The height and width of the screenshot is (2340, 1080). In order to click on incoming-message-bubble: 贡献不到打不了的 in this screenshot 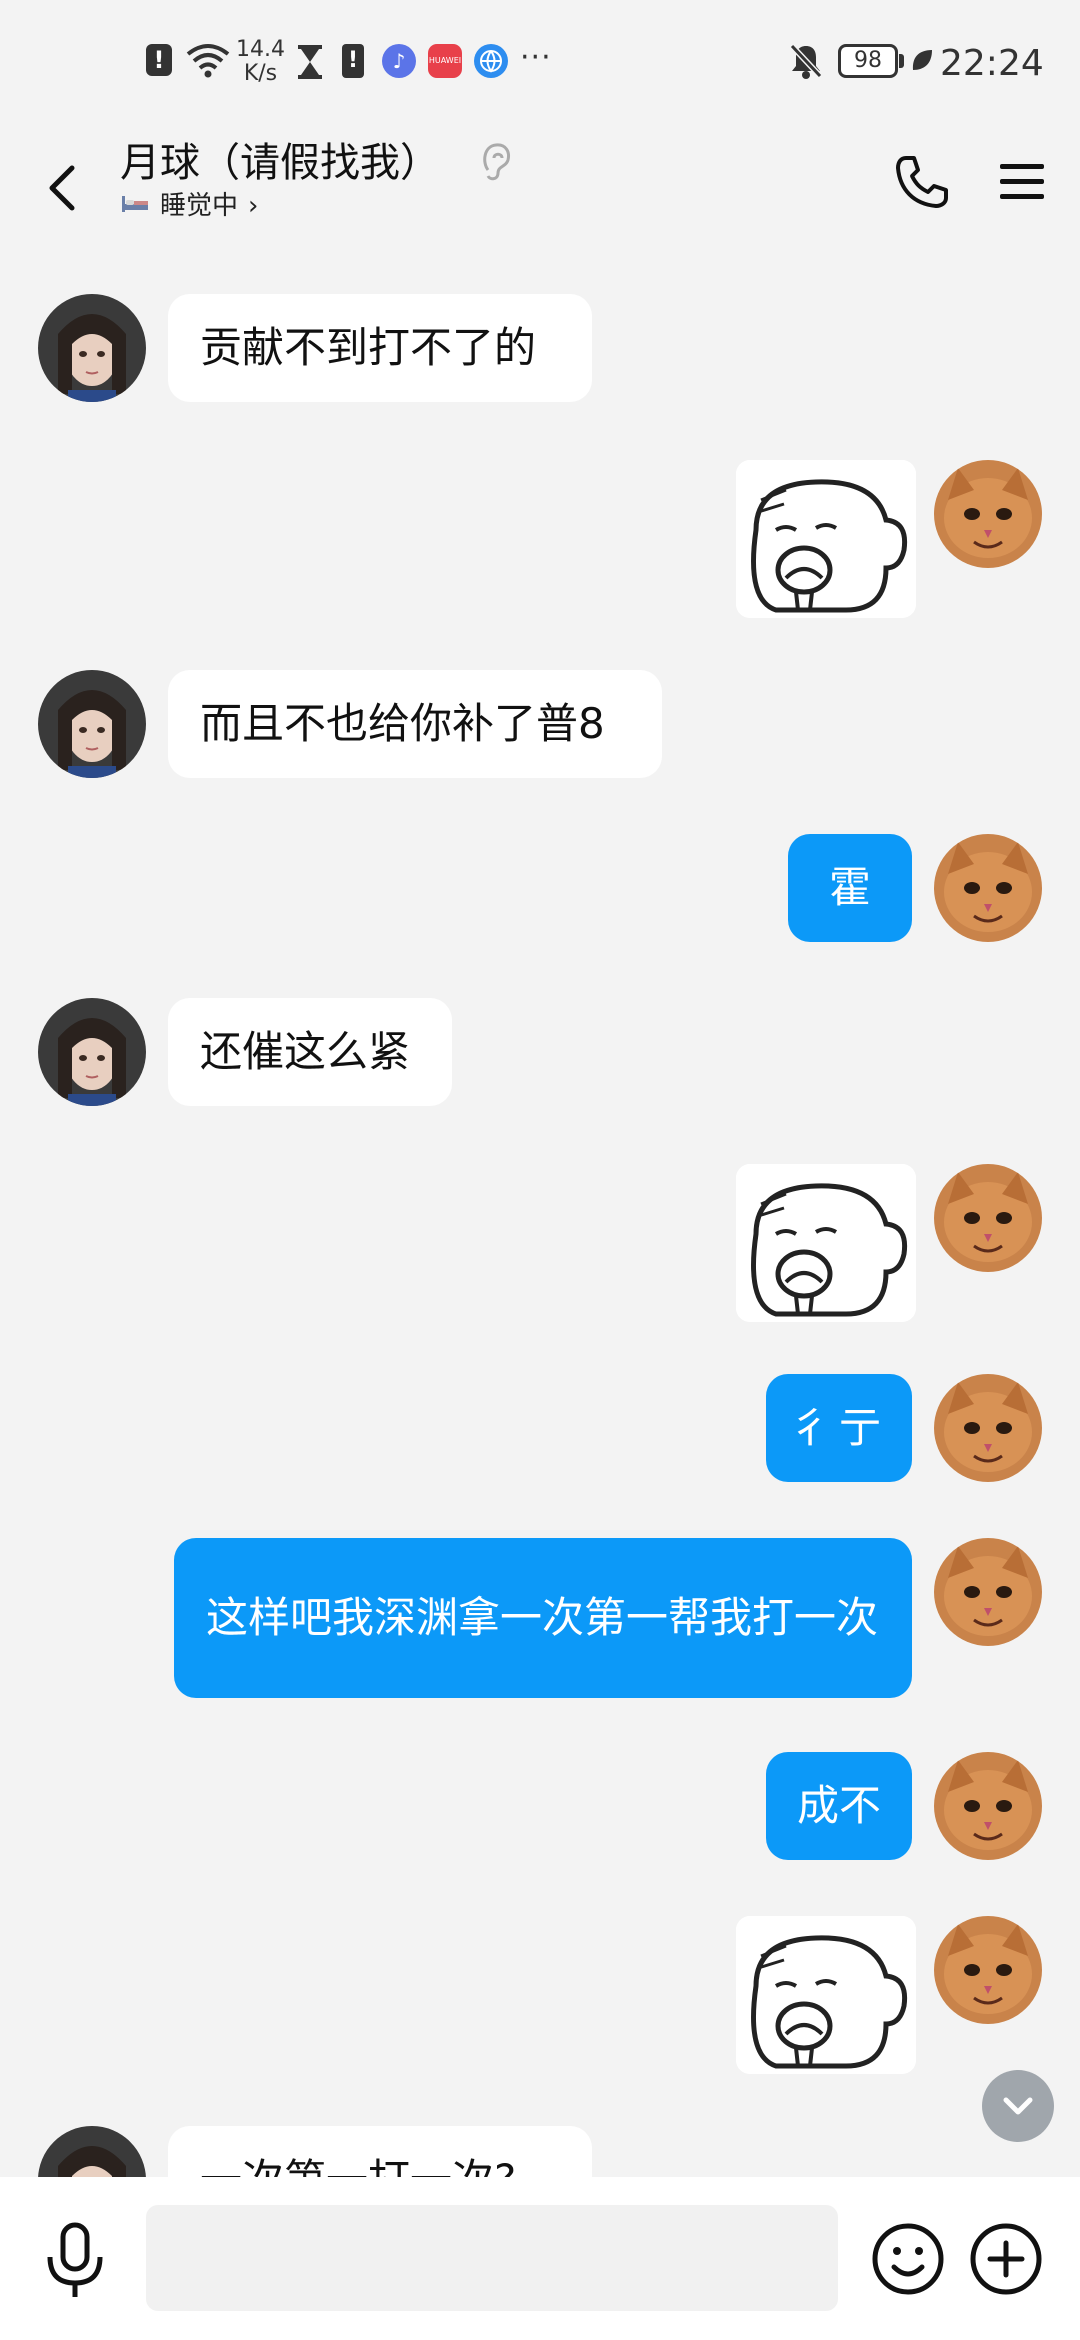, I will do `click(380, 348)`.